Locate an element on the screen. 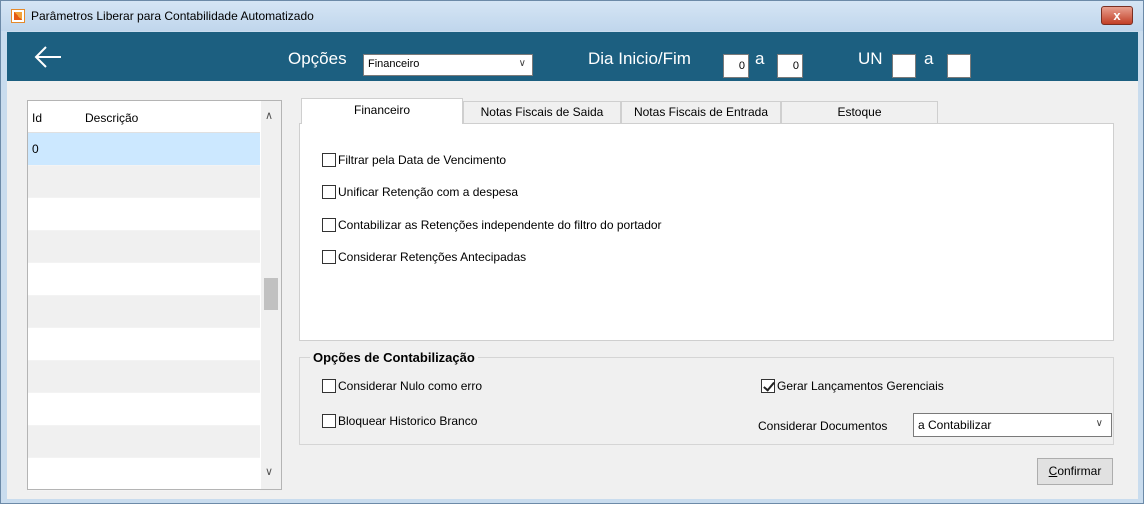  tab-financeiro: Financeiro is located at coordinates (382, 111).